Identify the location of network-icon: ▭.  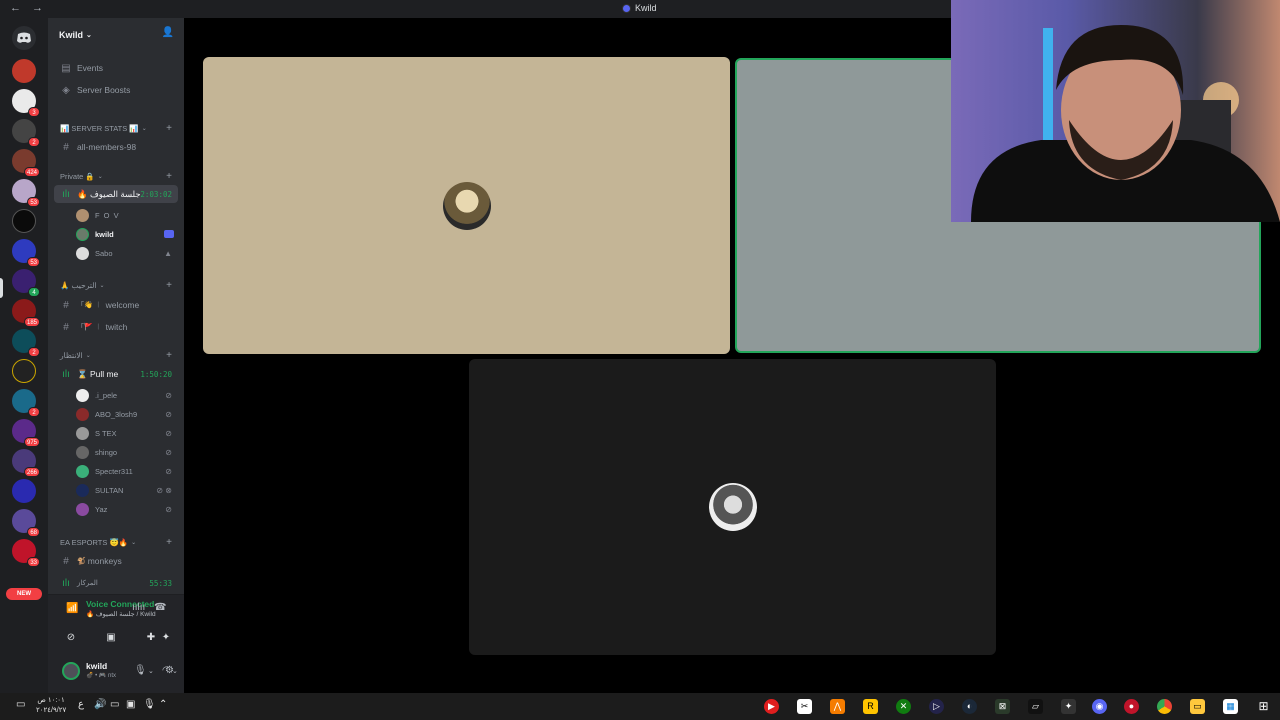
(114, 704).